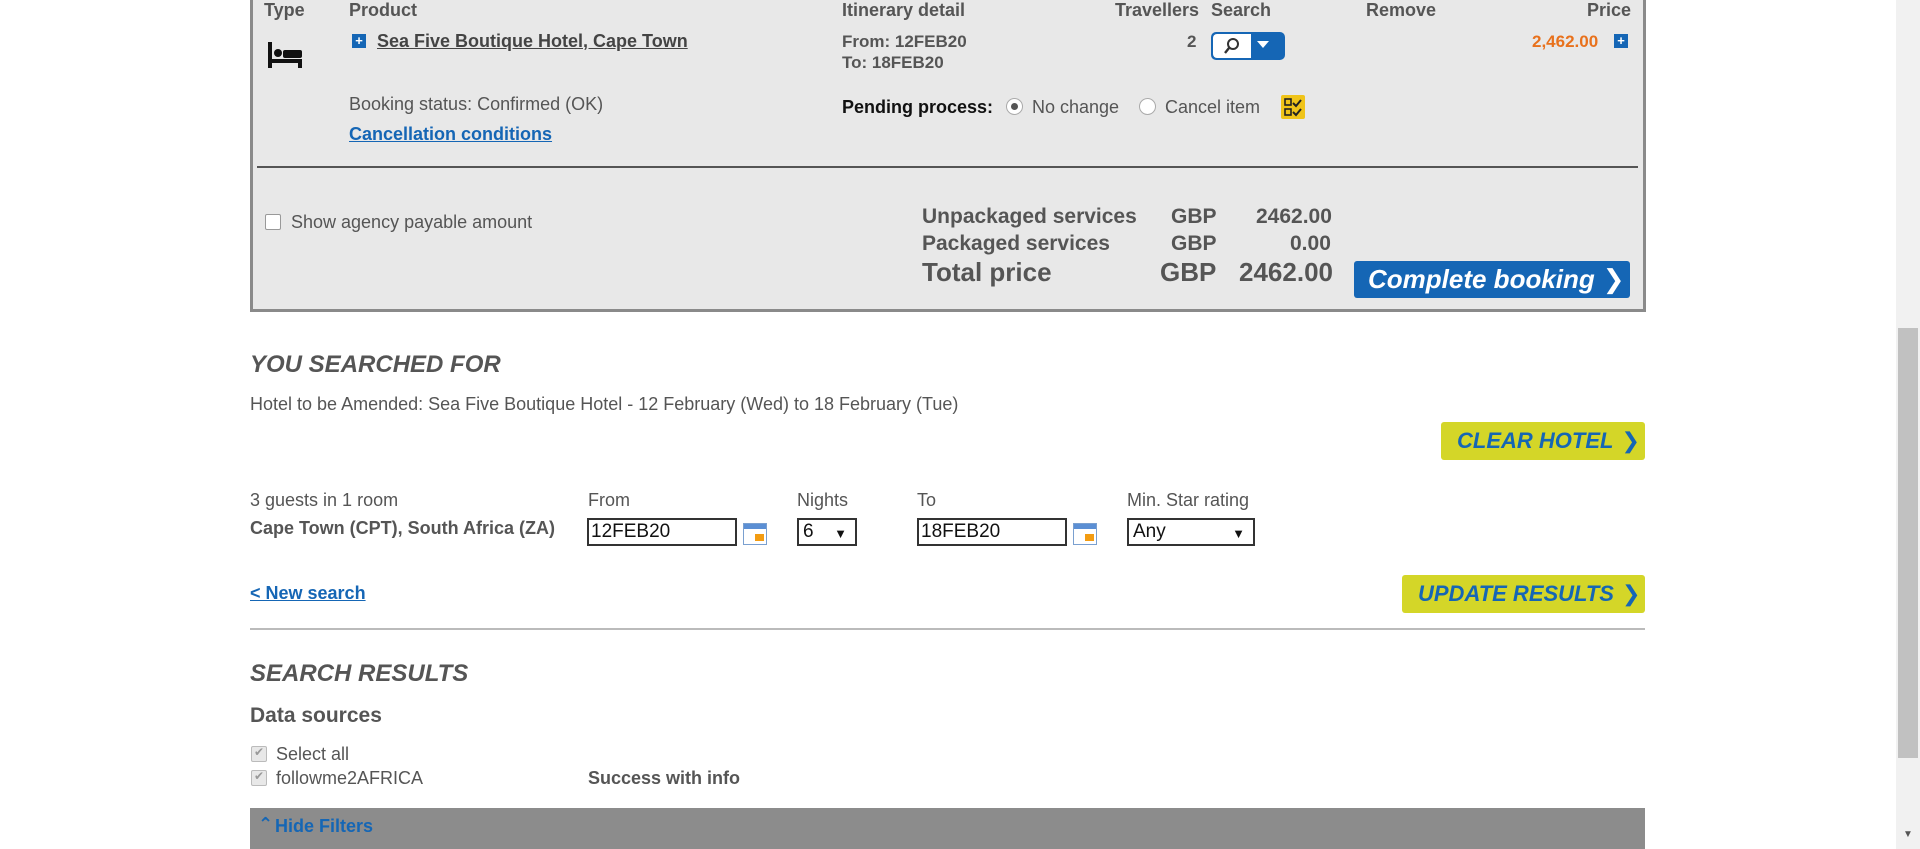 This screenshot has height=849, width=1920. Describe the element at coordinates (1213, 107) in the screenshot. I see `cancel-item-label: Cancel item` at that location.